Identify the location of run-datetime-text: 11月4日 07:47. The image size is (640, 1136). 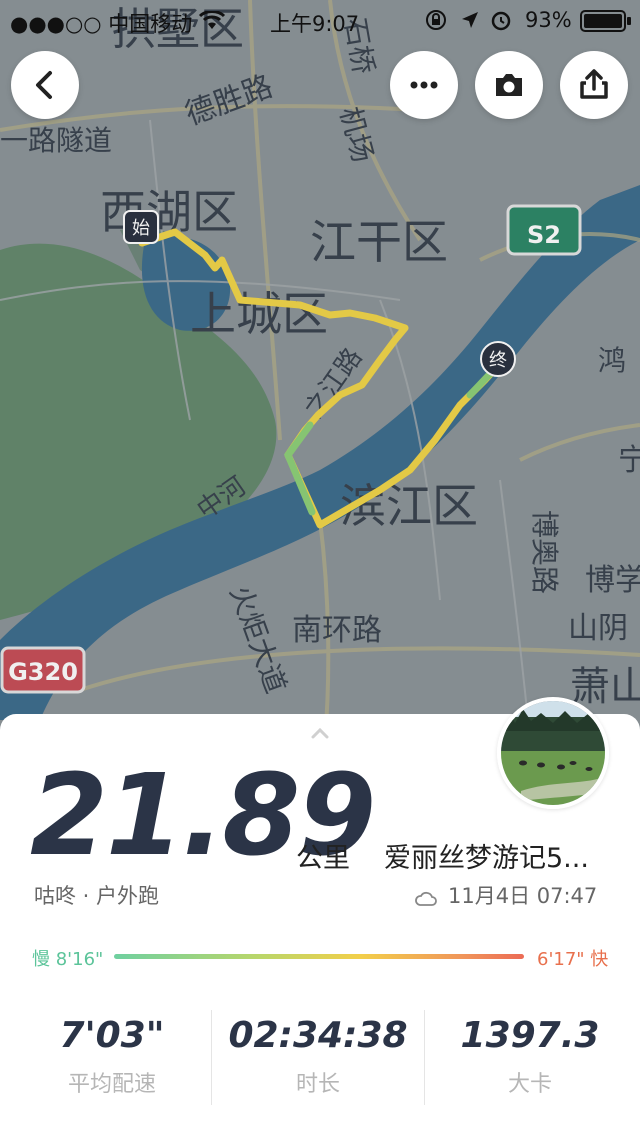
(523, 896).